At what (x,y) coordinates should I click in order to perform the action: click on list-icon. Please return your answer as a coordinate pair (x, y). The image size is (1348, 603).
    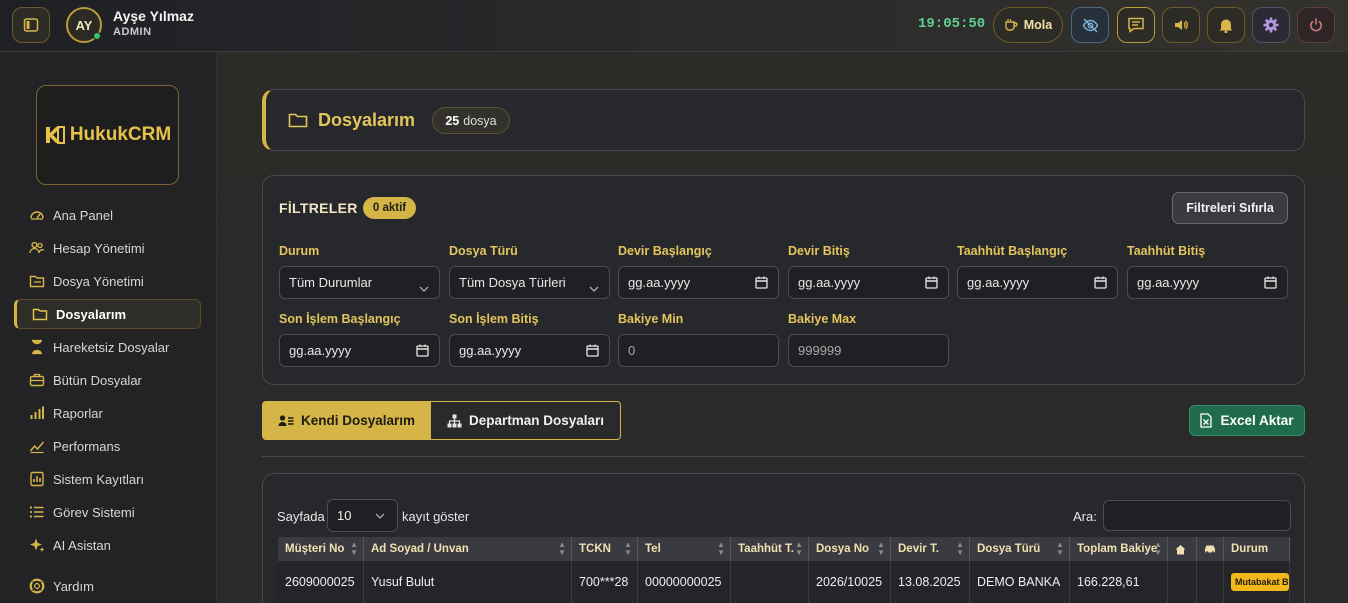
    Looking at the image, I should click on (37, 512).